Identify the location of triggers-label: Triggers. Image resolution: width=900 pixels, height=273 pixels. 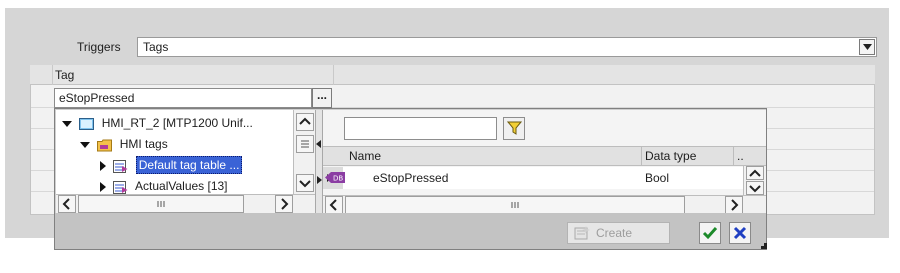
(99, 47).